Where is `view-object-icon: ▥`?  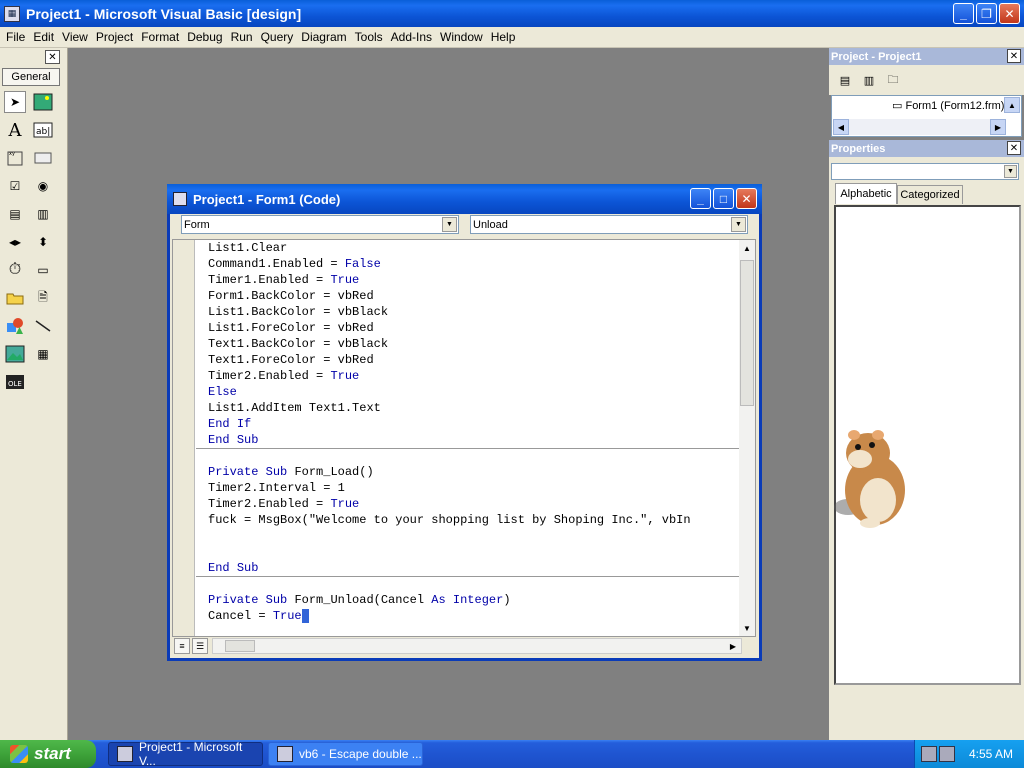
view-object-icon: ▥ is located at coordinates (869, 80).